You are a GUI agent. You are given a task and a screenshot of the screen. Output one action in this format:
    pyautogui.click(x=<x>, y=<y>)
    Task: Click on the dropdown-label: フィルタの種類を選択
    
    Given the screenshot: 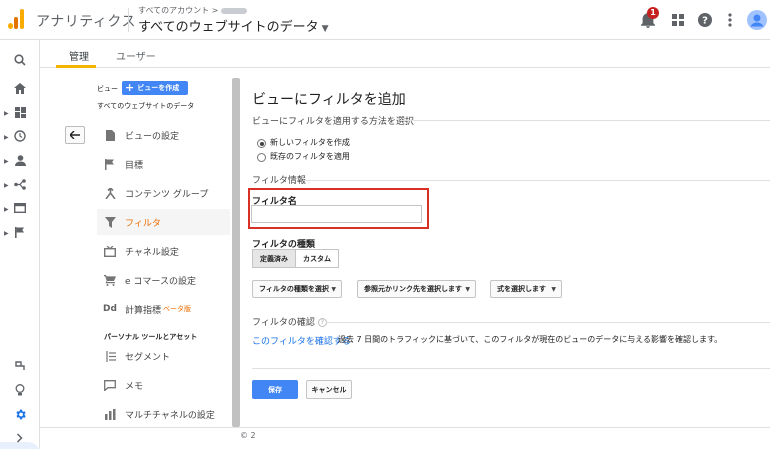 What is the action you would take?
    pyautogui.click(x=294, y=289)
    